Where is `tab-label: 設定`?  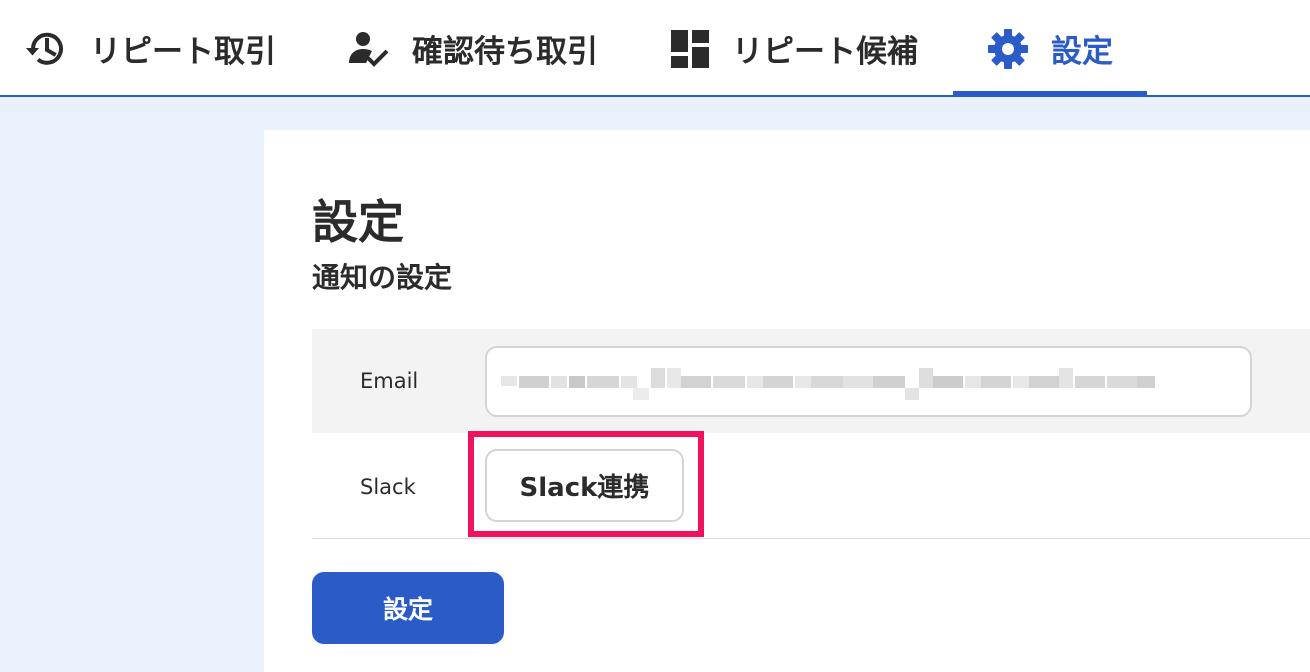 tab-label: 設定 is located at coordinates (1082, 52).